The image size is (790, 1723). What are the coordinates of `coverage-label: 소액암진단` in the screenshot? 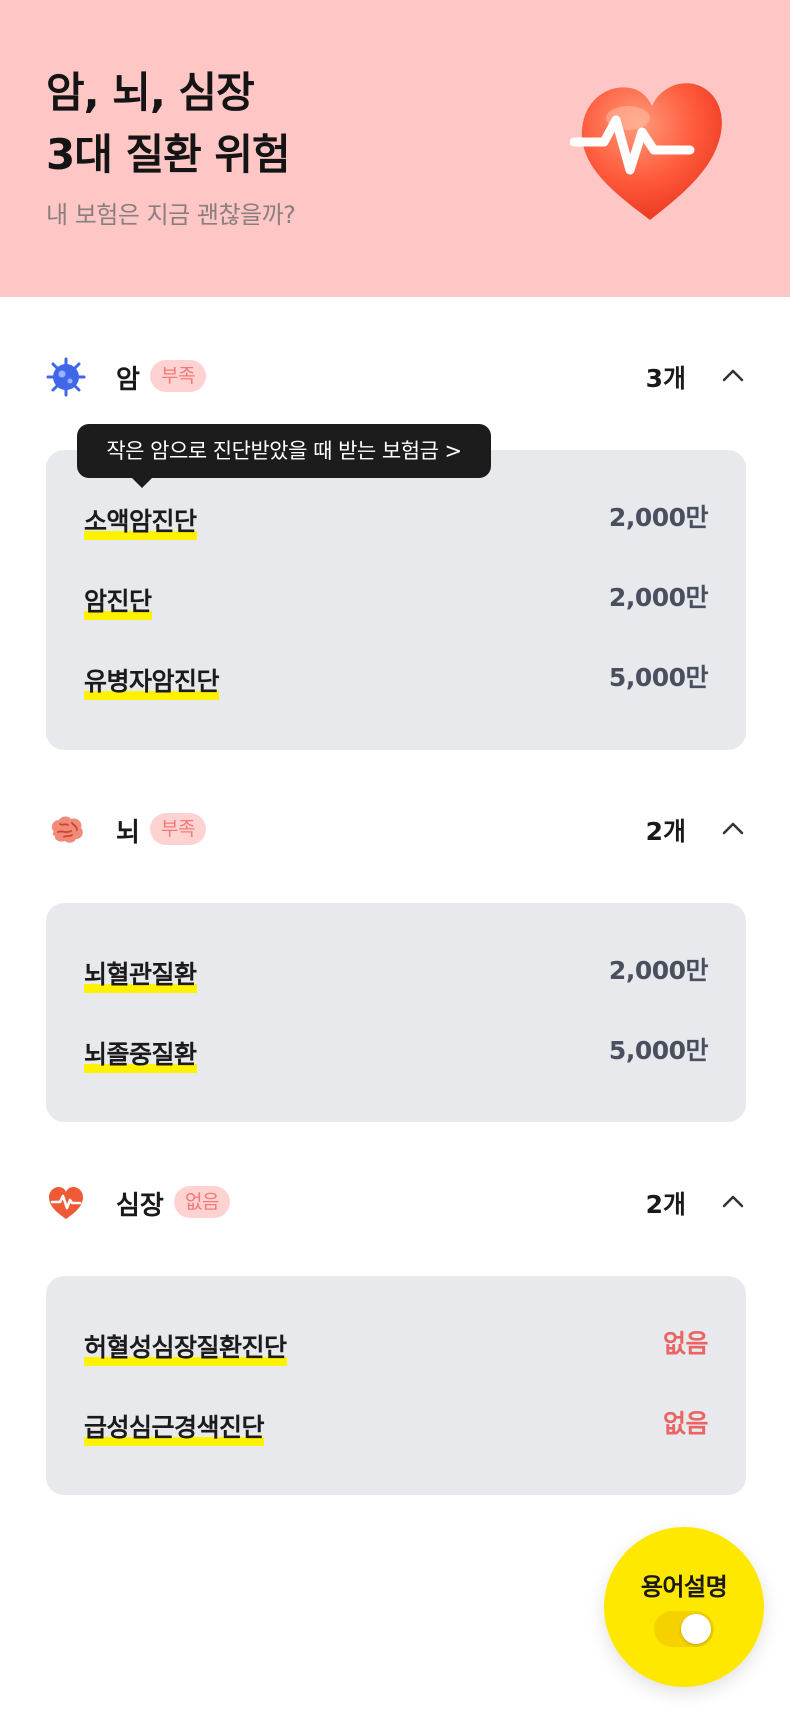 It's located at (140, 521).